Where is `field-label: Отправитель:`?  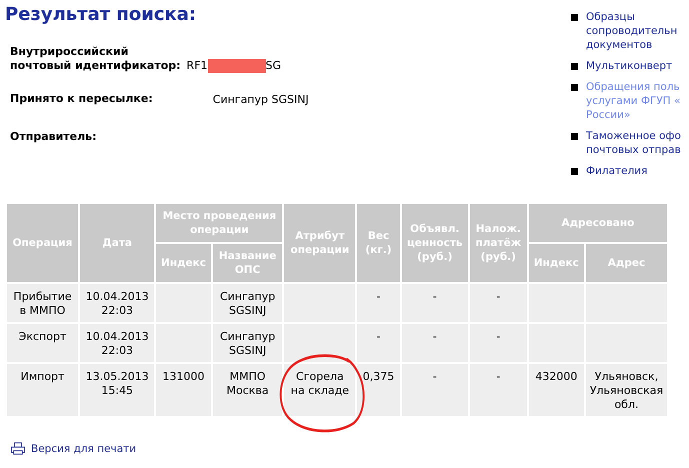
field-label: Отправитель: is located at coordinates (53, 137).